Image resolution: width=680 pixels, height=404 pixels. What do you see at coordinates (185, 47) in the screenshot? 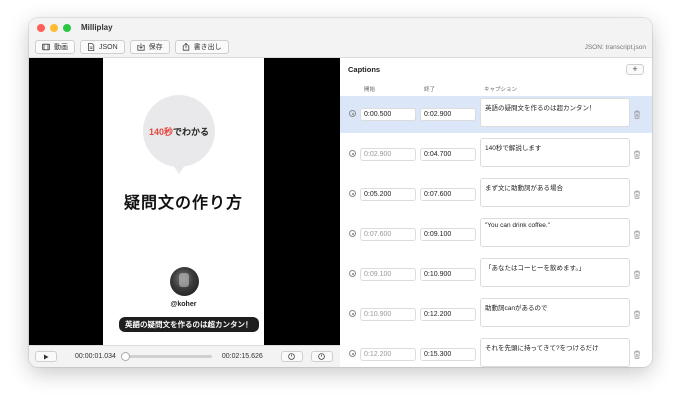
I see `share-icon` at bounding box center [185, 47].